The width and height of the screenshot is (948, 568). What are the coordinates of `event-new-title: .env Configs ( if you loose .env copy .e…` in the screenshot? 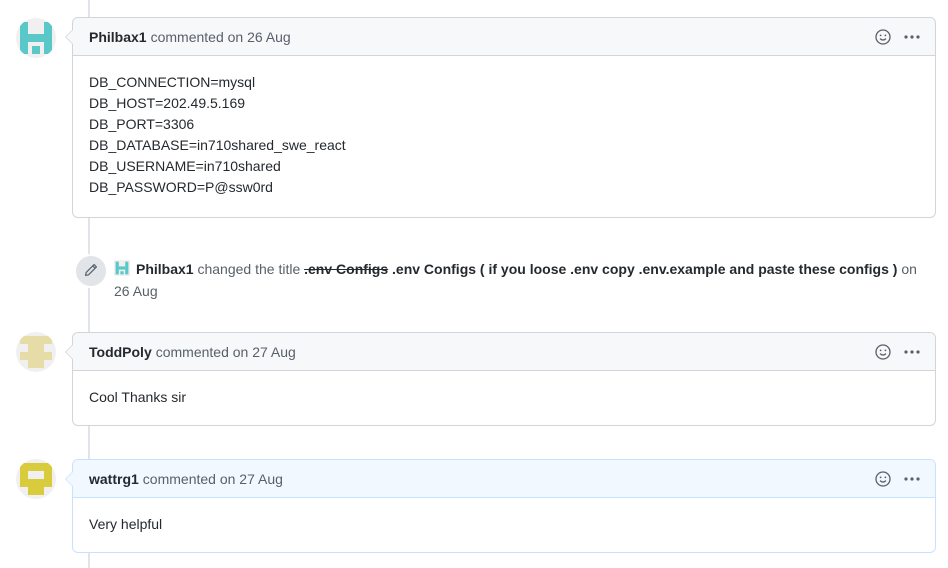 It's located at (645, 269).